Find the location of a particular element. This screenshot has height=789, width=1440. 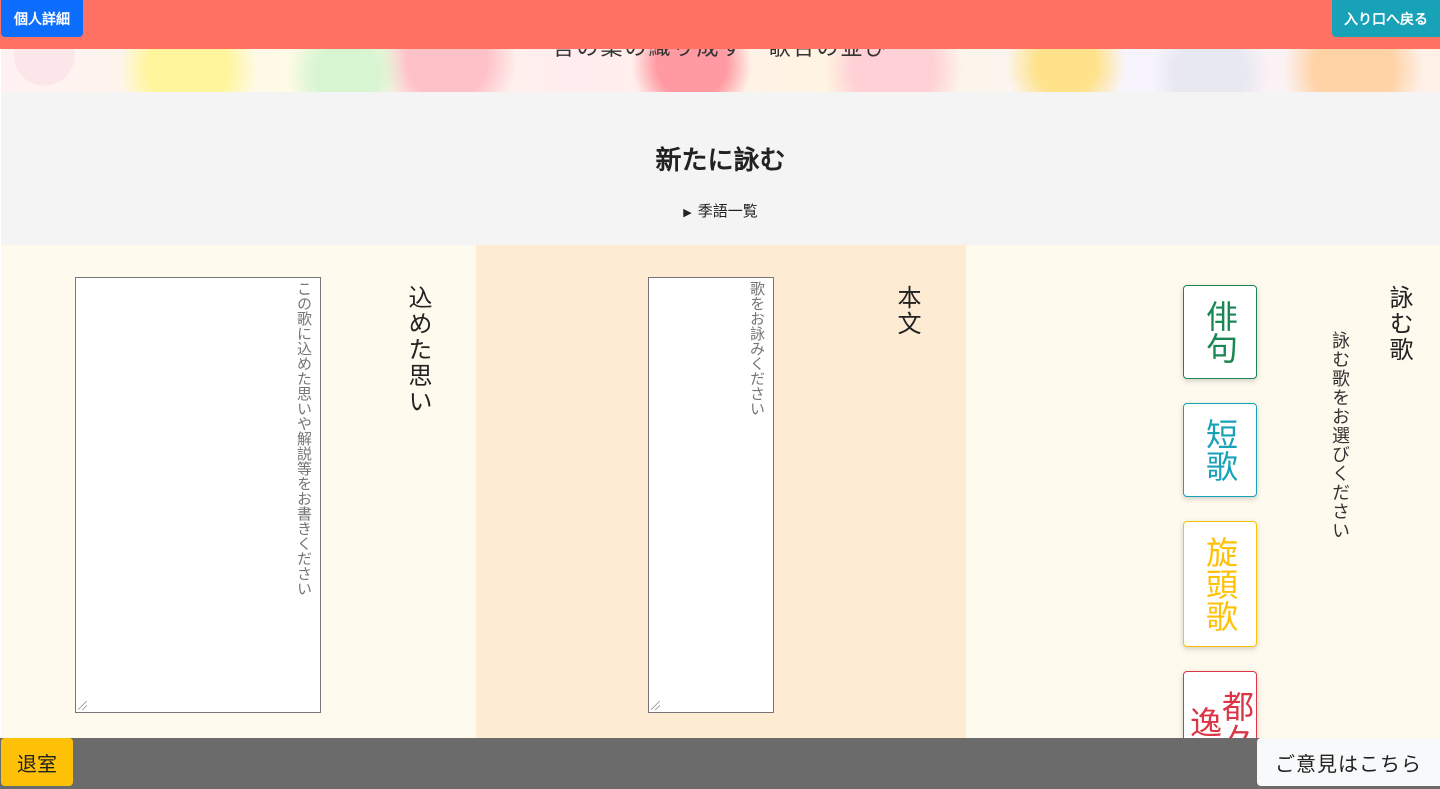

exit-button: 退室 is located at coordinates (37, 762).